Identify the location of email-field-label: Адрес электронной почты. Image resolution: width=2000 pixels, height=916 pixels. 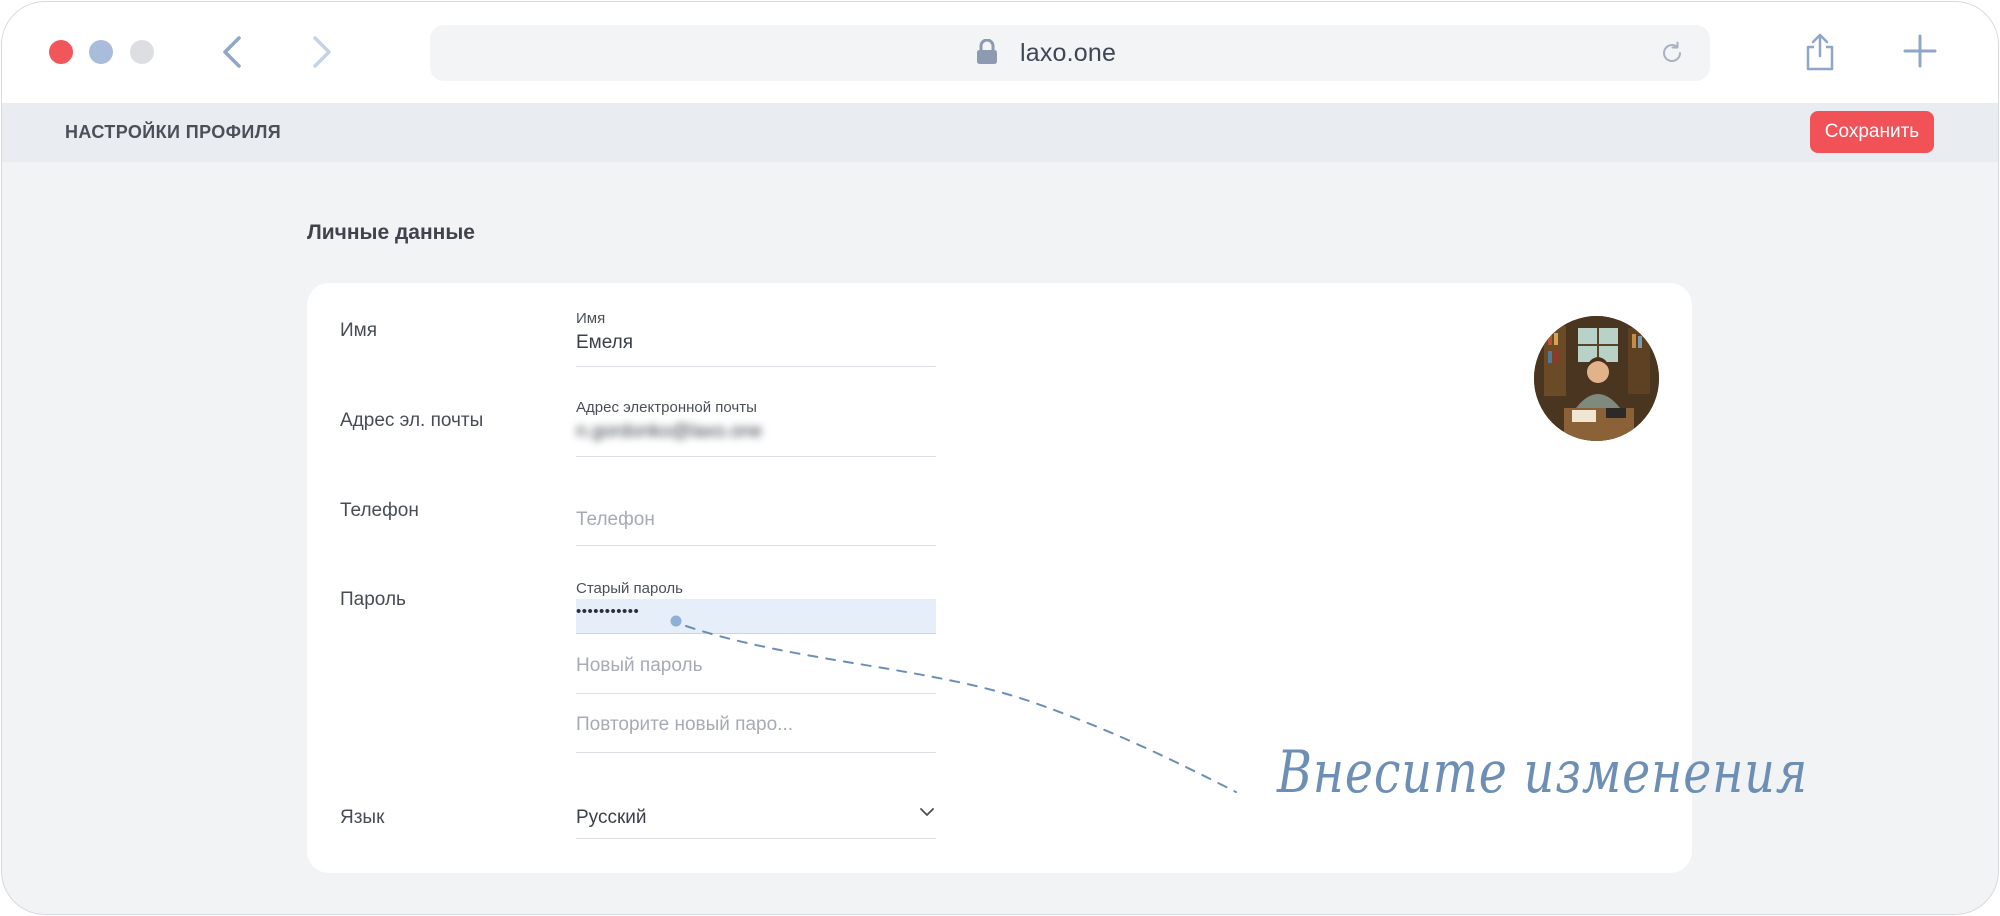
(666, 407).